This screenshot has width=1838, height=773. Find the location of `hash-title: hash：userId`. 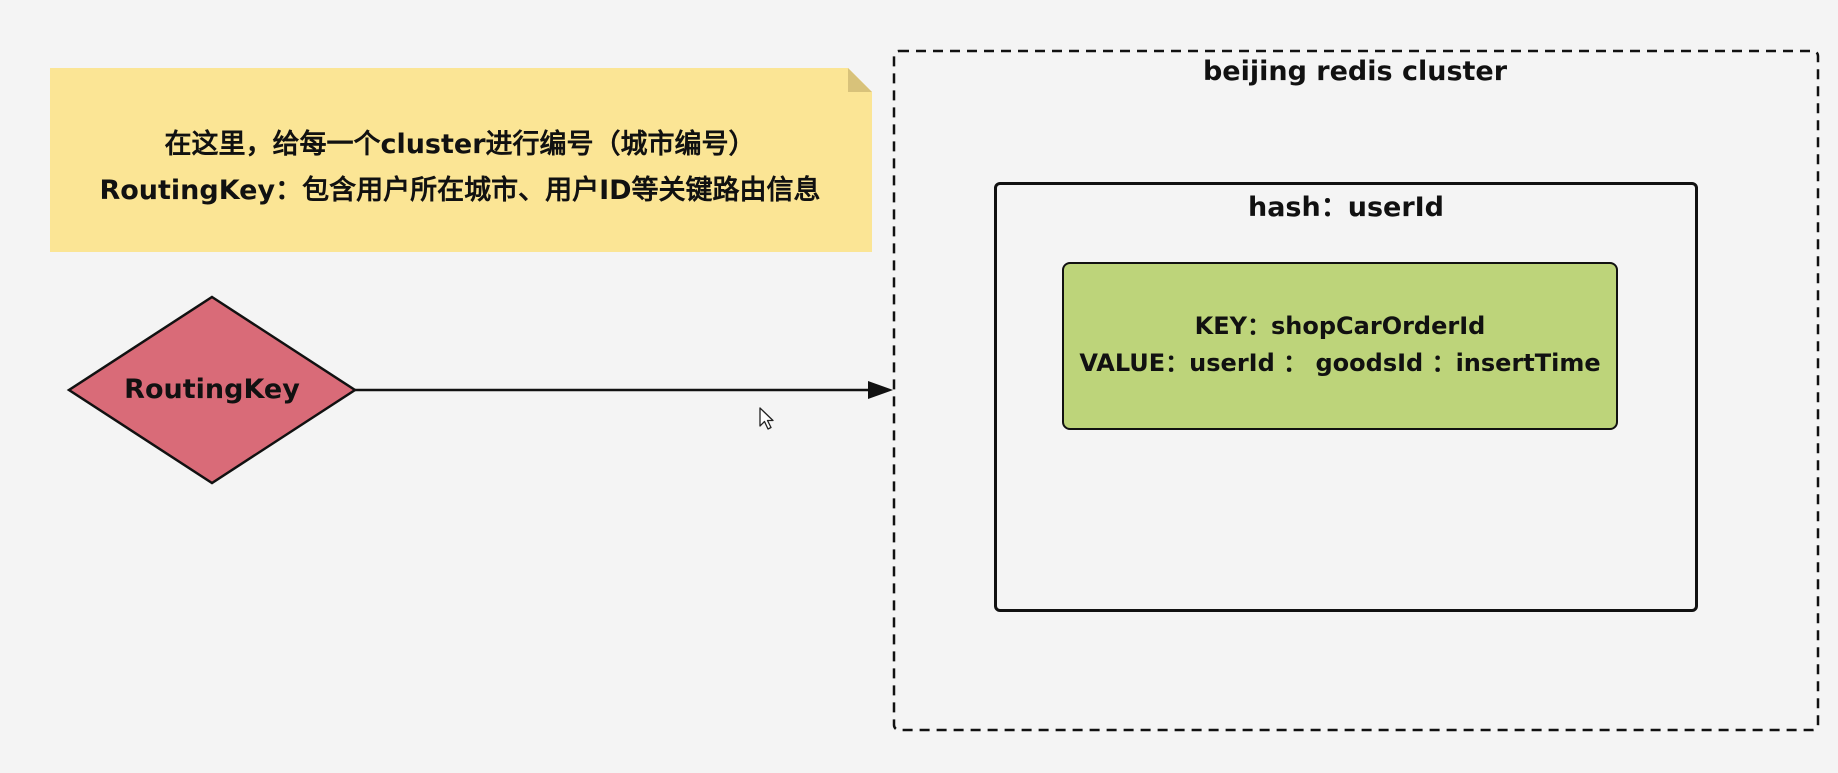

hash-title: hash：userId is located at coordinates (1346, 207).